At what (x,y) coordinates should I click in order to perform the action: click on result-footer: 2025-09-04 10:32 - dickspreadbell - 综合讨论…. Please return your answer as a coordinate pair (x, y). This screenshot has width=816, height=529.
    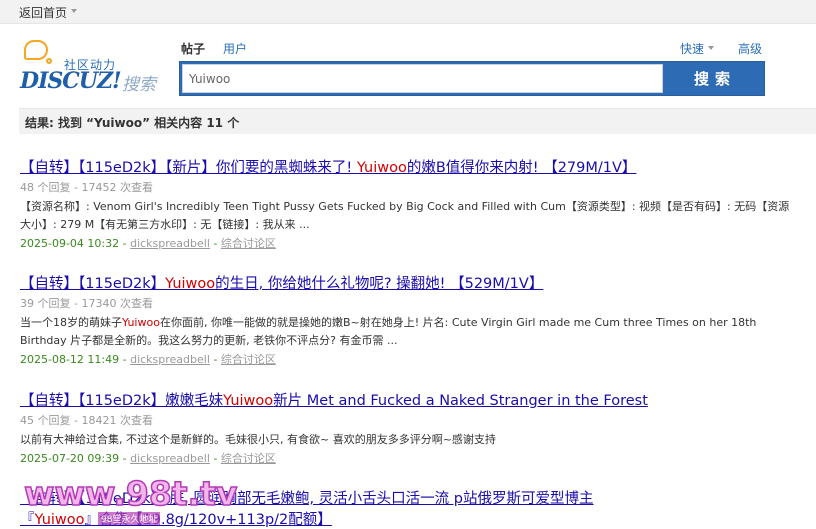
    Looking at the image, I should click on (148, 243).